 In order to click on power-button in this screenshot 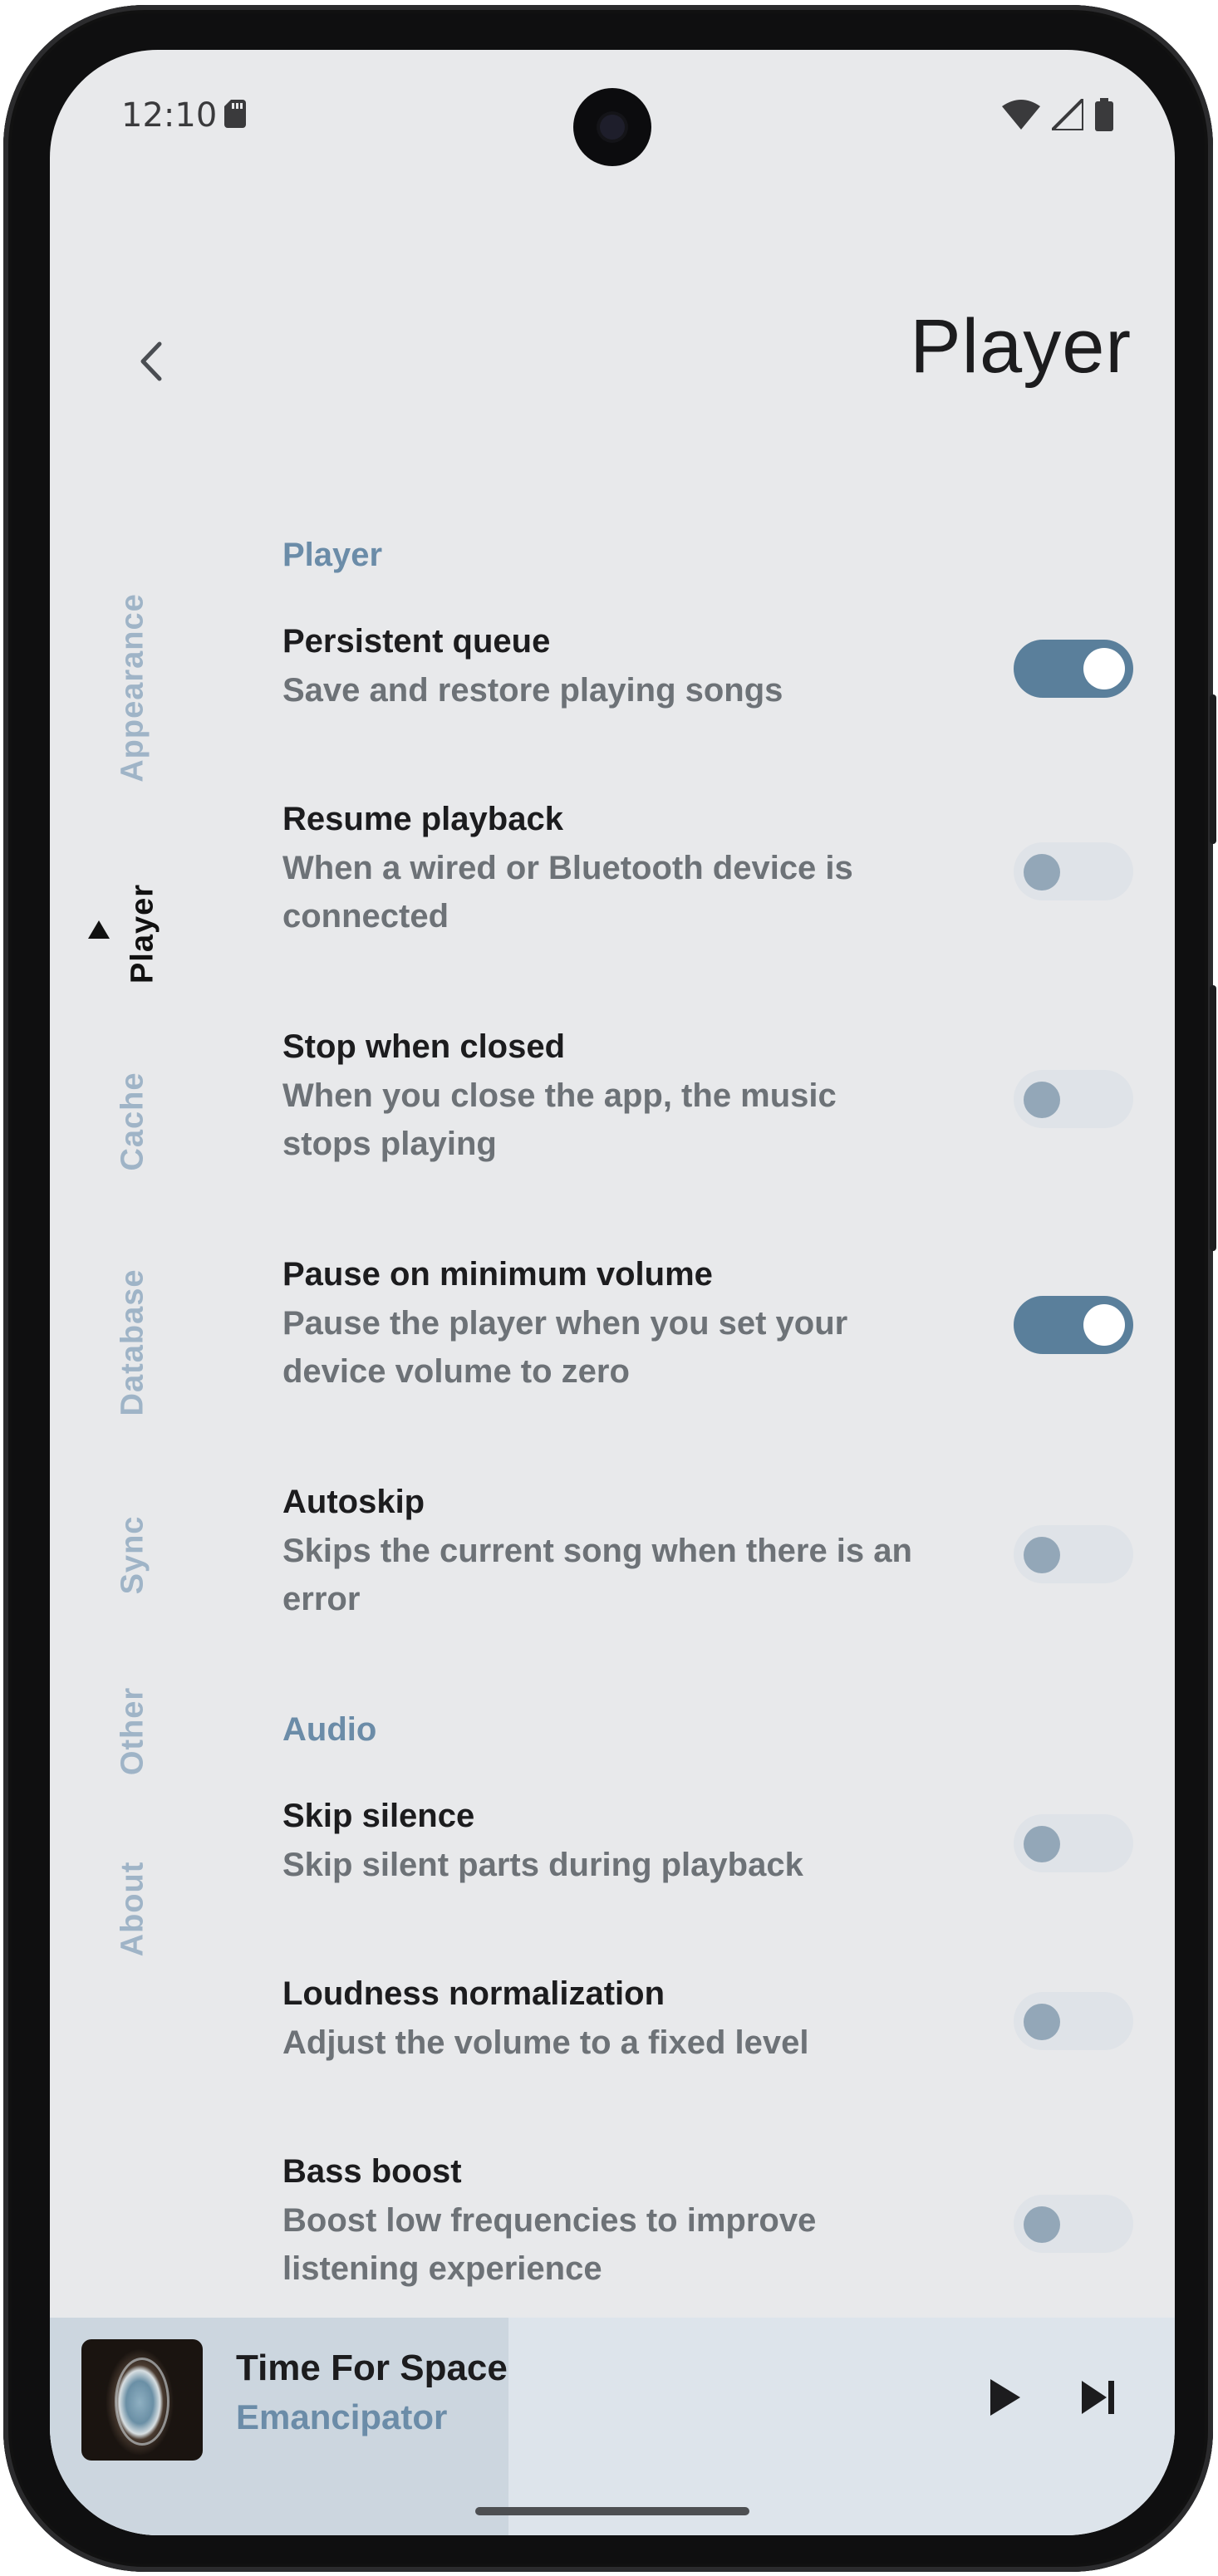, I will do `click(1213, 769)`.